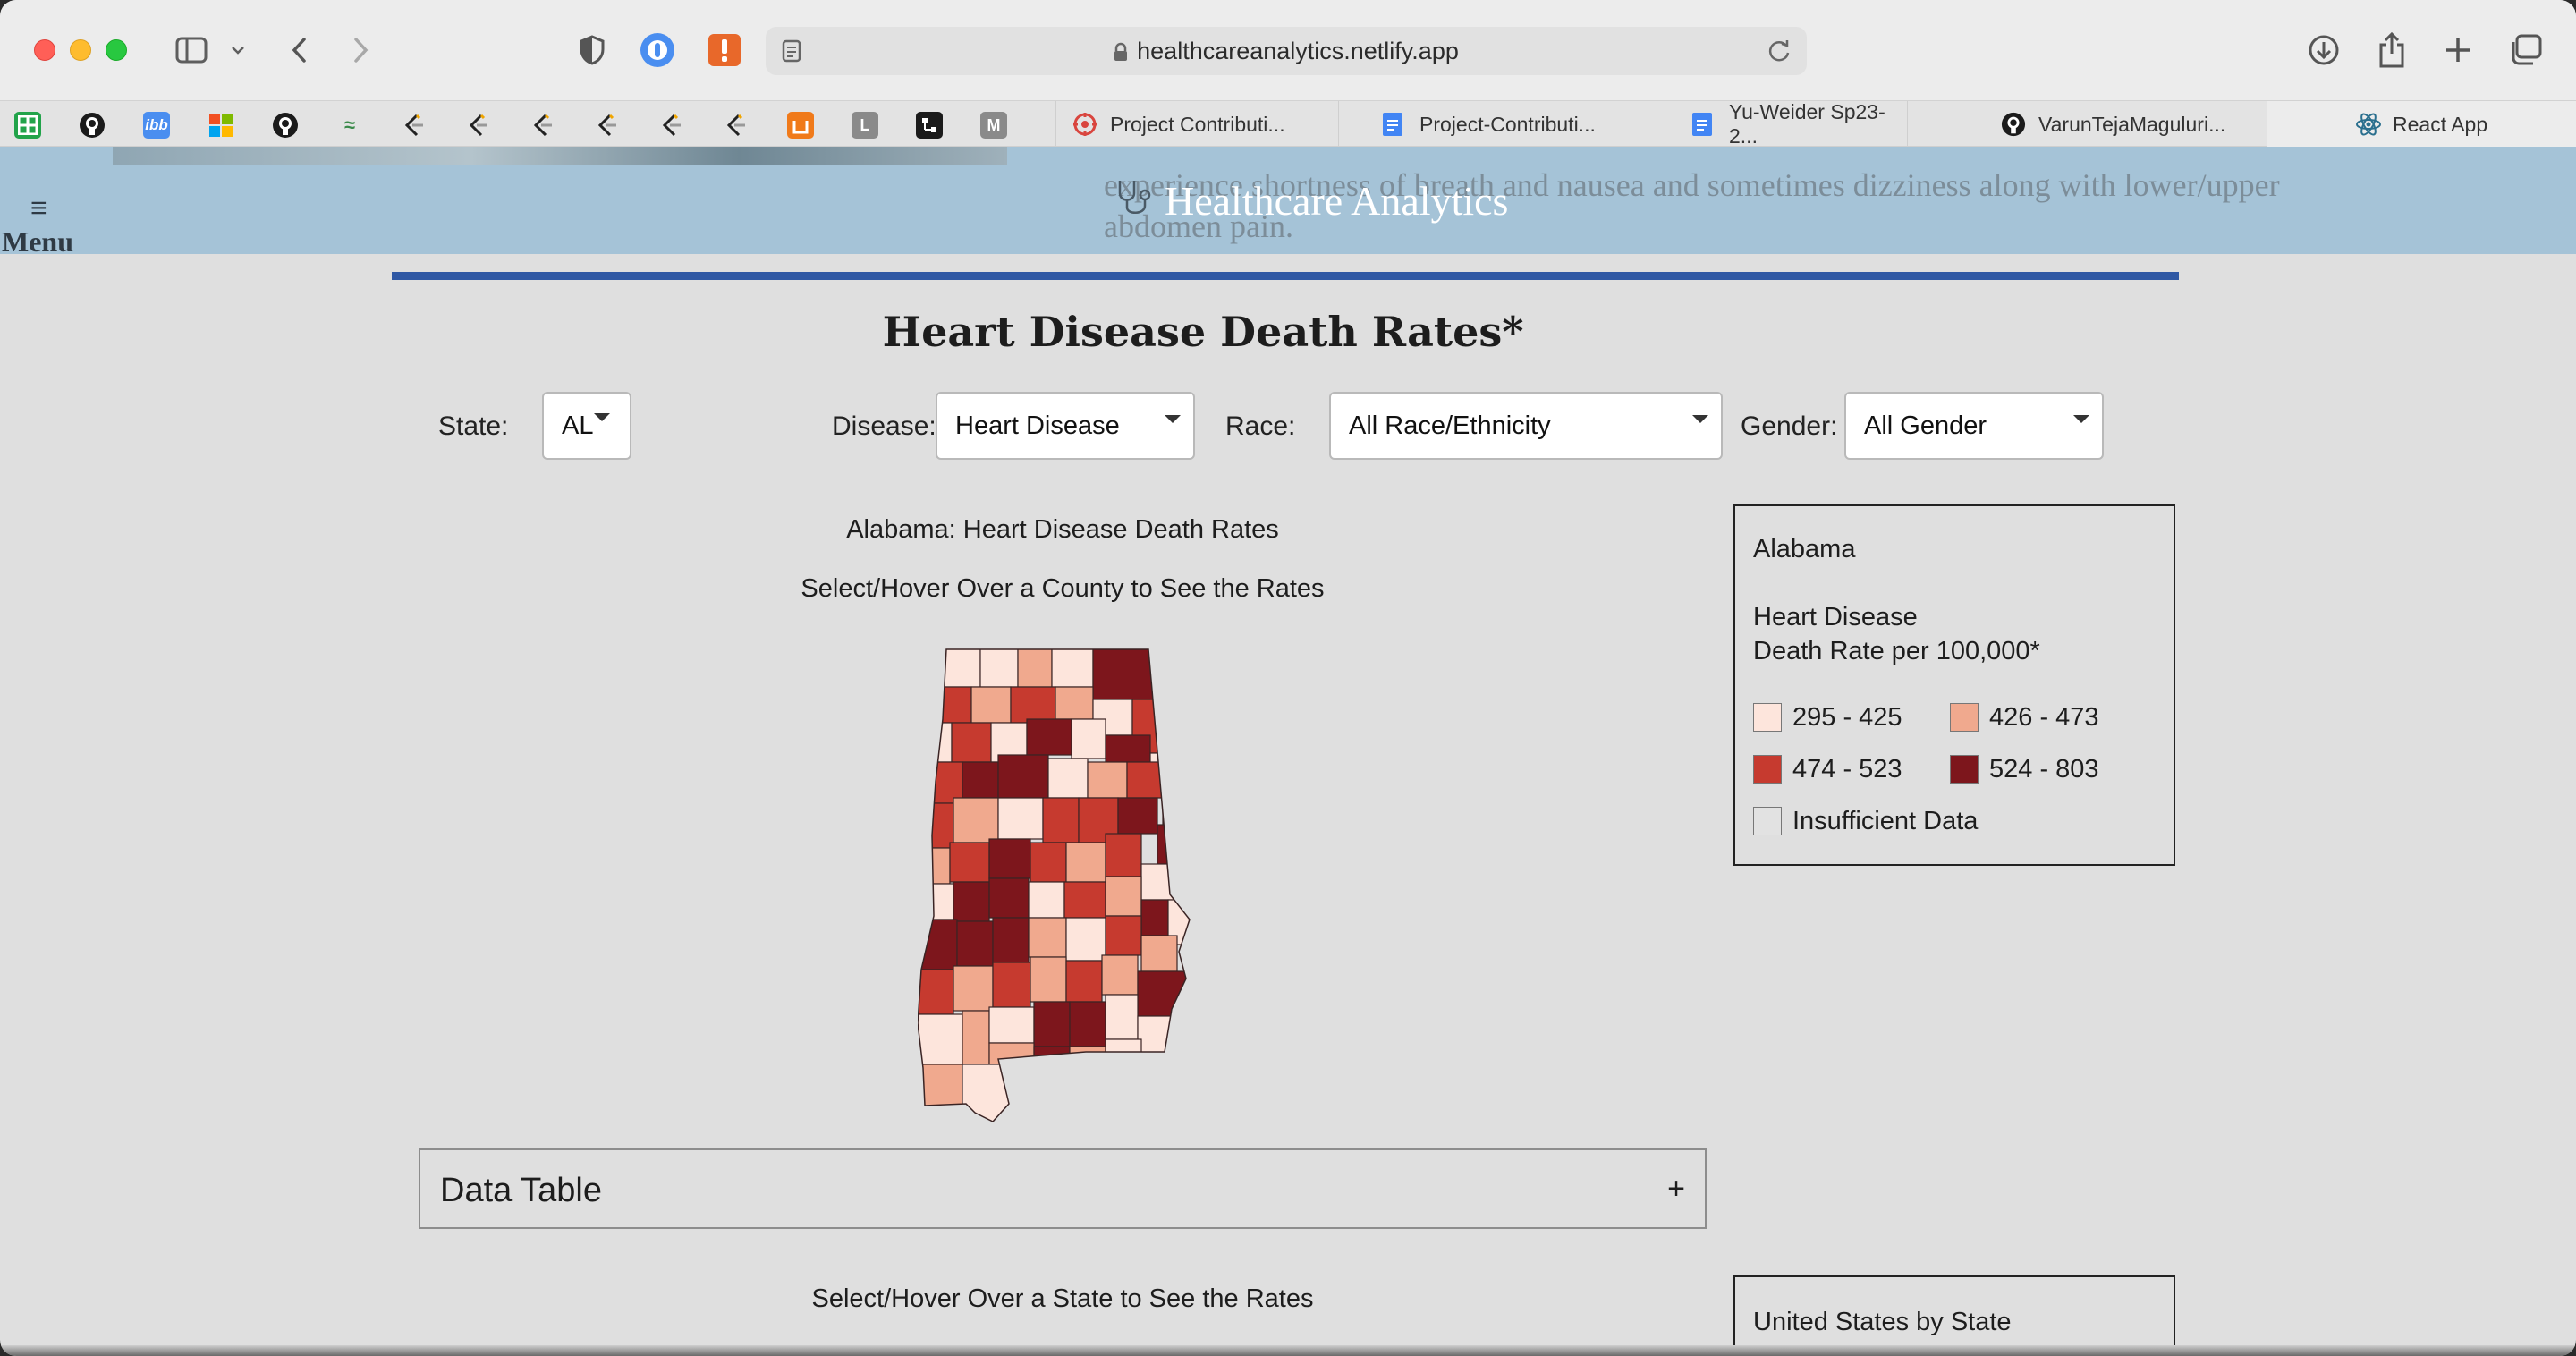 Image resolution: width=2576 pixels, height=1356 pixels. What do you see at coordinates (2324, 50) in the screenshot?
I see `downloads-icon` at bounding box center [2324, 50].